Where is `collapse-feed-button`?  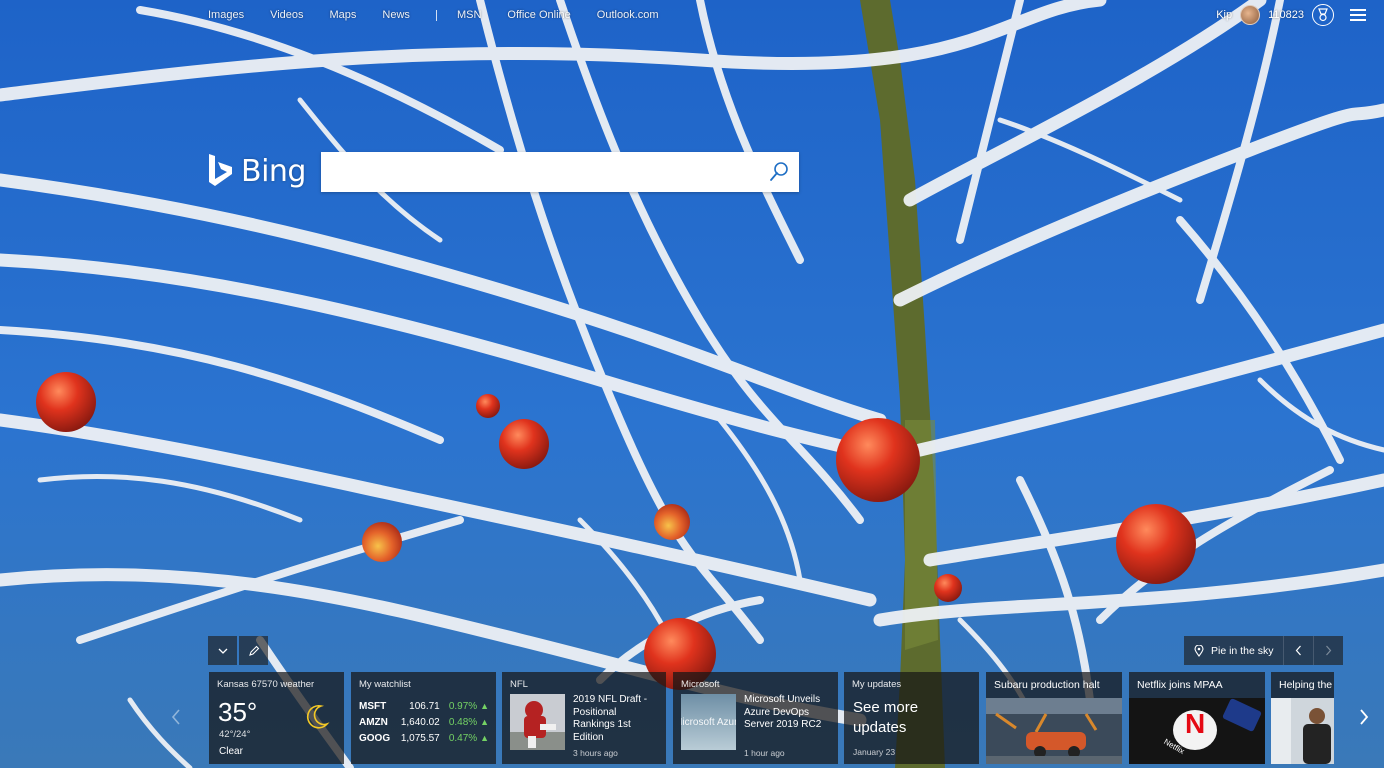
collapse-feed-button is located at coordinates (222, 650).